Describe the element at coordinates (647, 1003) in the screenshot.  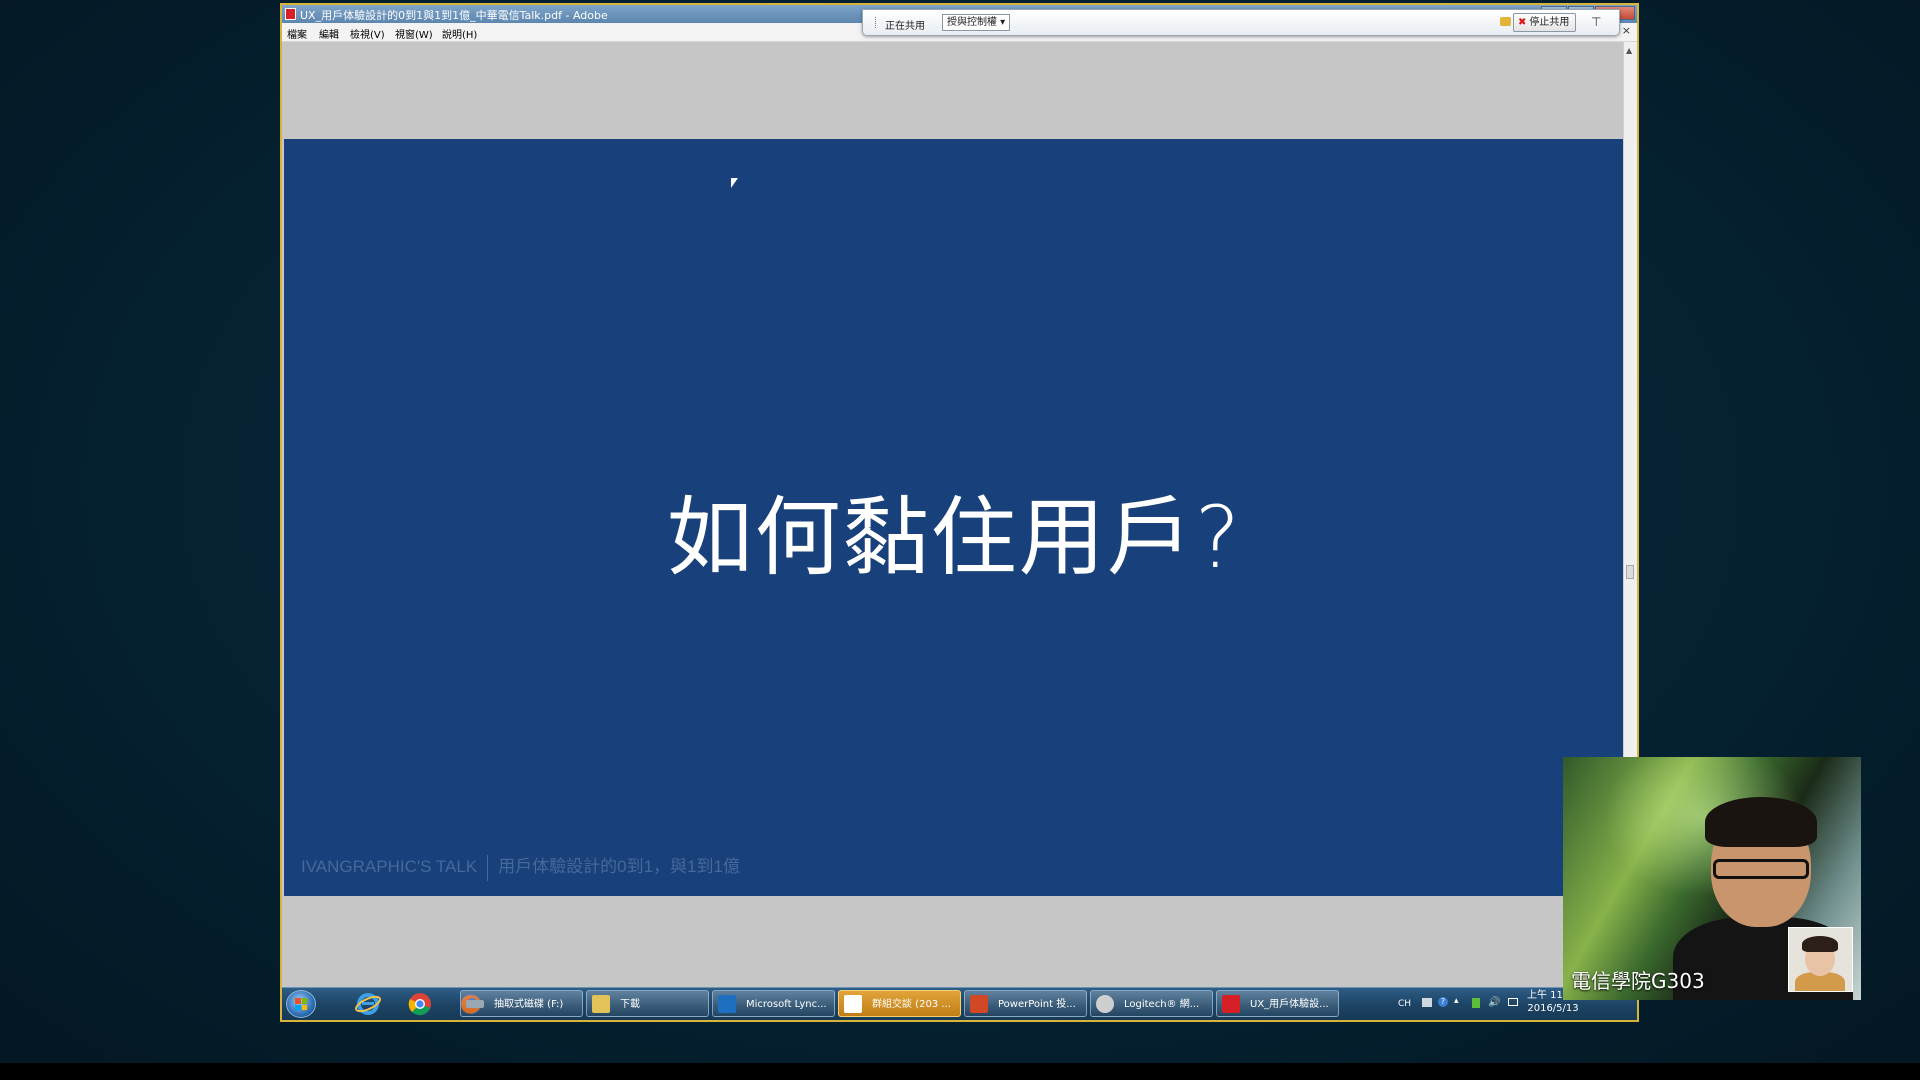
I see `task-downloads-folder: 下載` at that location.